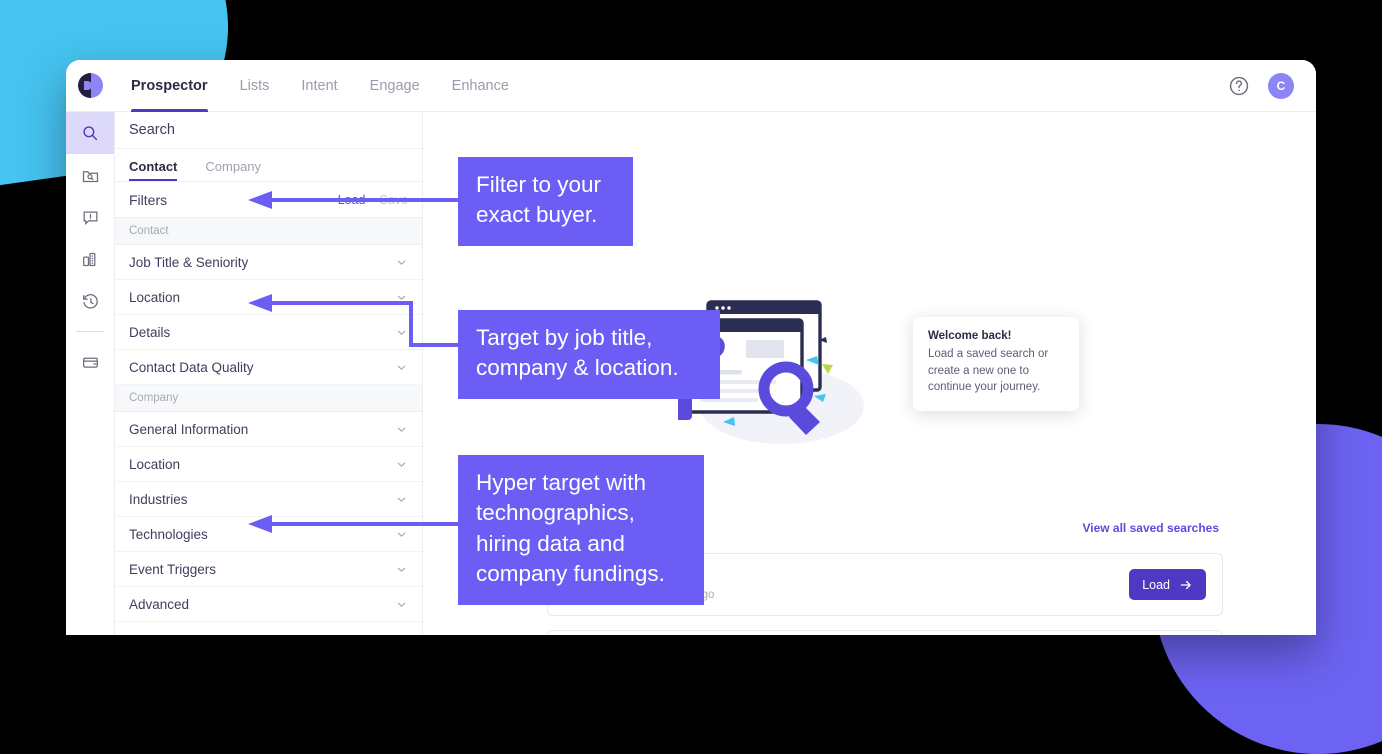 The width and height of the screenshot is (1382, 754). I want to click on avatar-initial: C, so click(1281, 85).